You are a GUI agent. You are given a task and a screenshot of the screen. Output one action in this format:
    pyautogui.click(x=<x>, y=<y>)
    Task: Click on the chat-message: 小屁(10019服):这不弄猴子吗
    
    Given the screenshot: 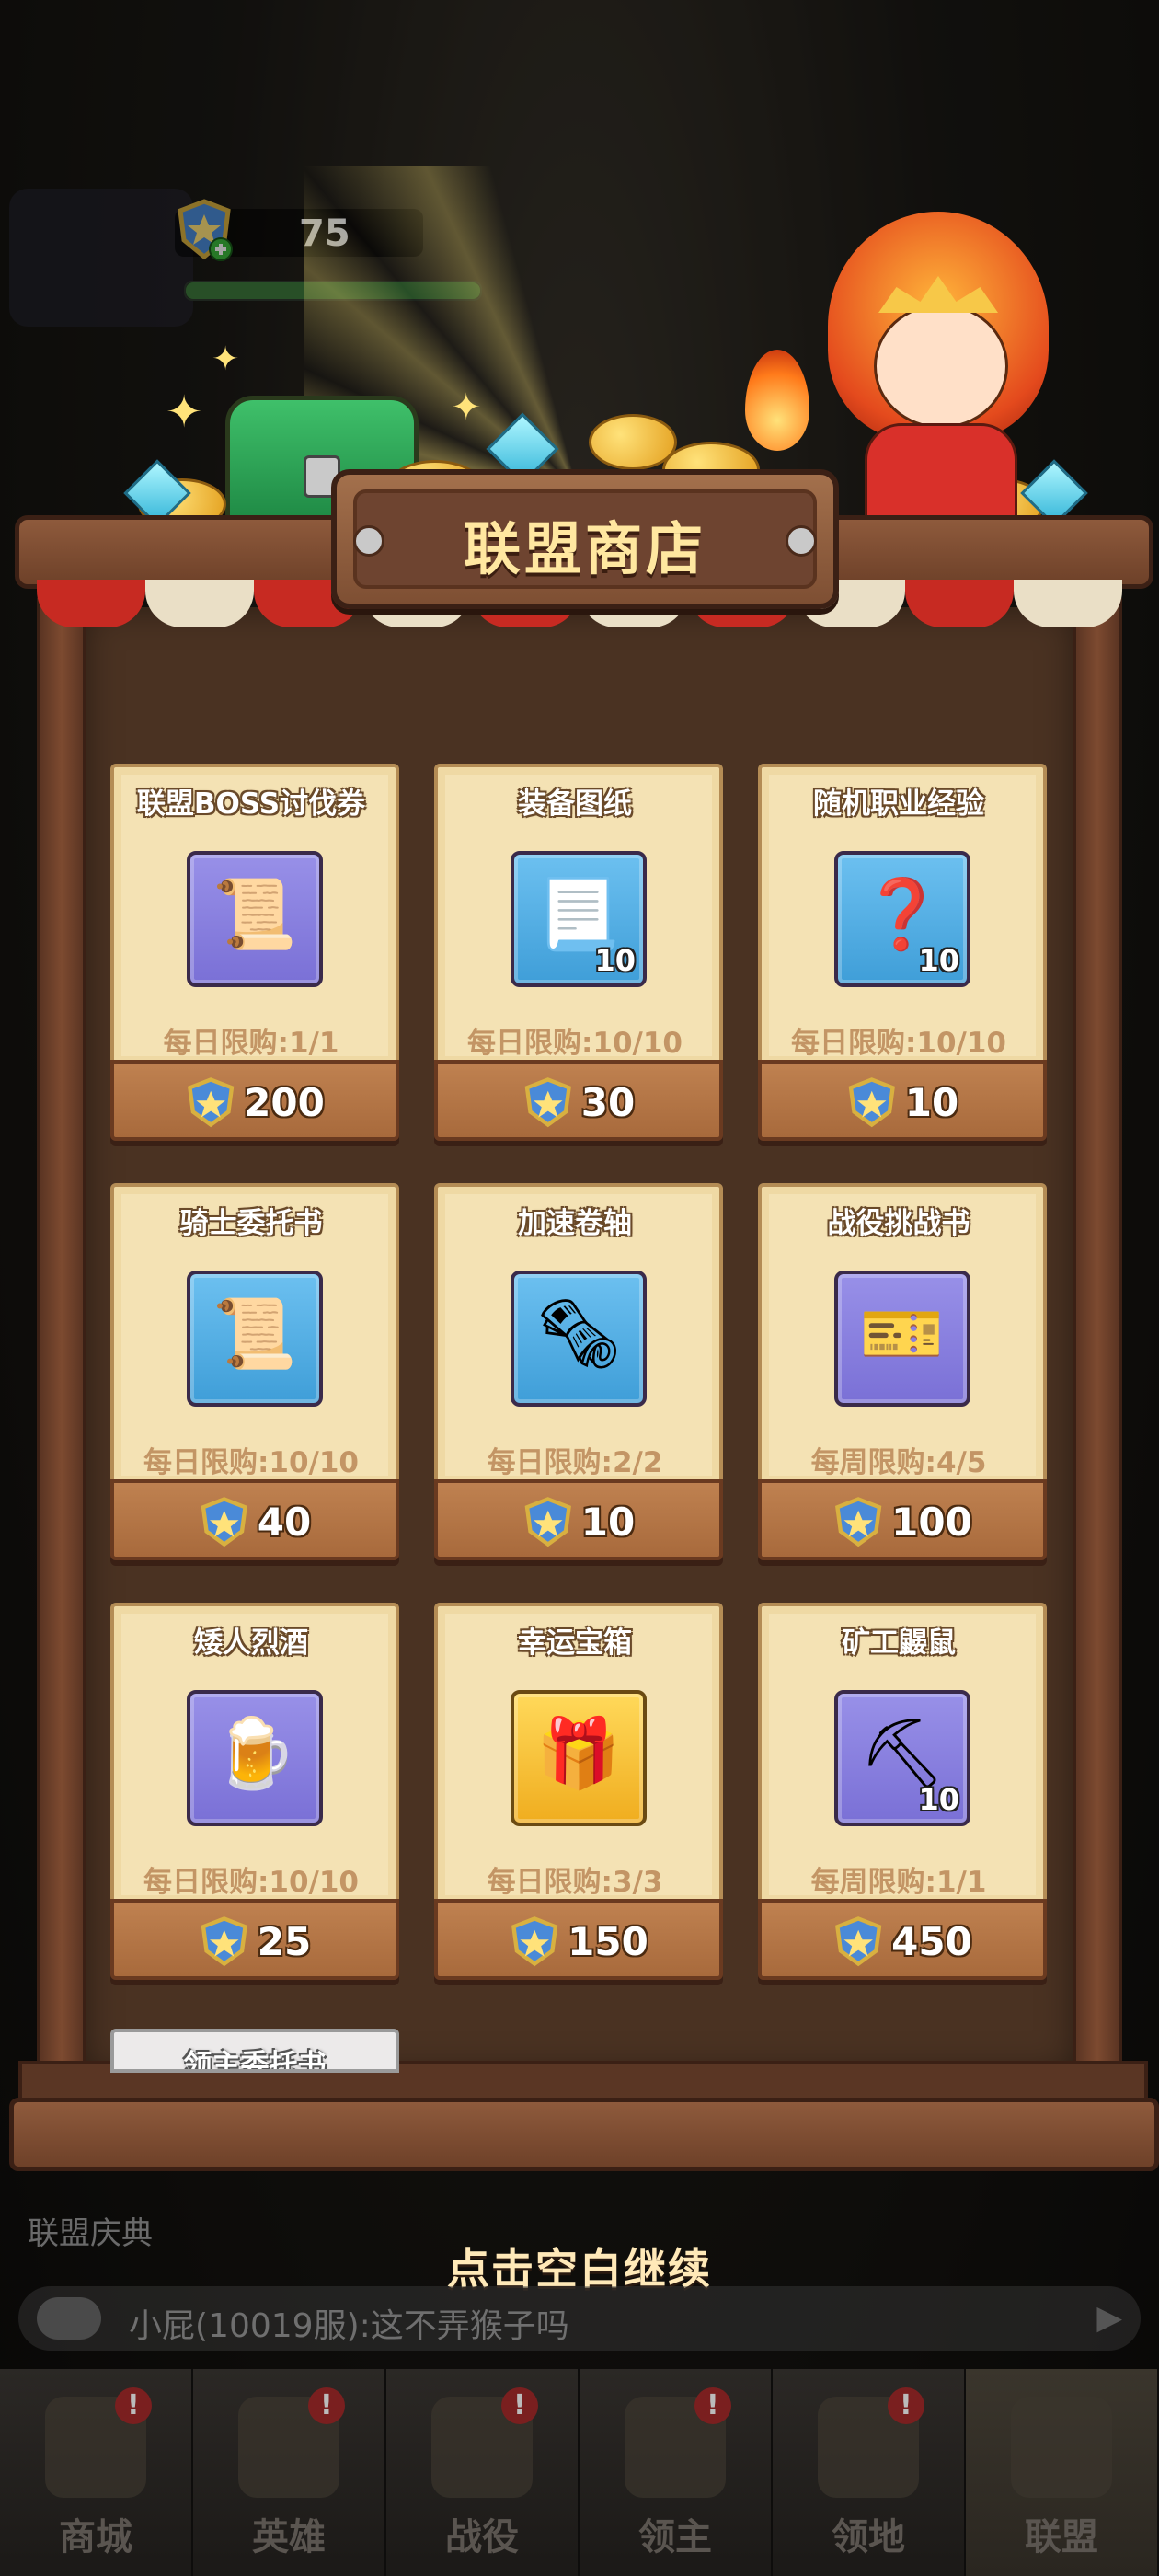 What is the action you would take?
    pyautogui.click(x=349, y=2326)
    